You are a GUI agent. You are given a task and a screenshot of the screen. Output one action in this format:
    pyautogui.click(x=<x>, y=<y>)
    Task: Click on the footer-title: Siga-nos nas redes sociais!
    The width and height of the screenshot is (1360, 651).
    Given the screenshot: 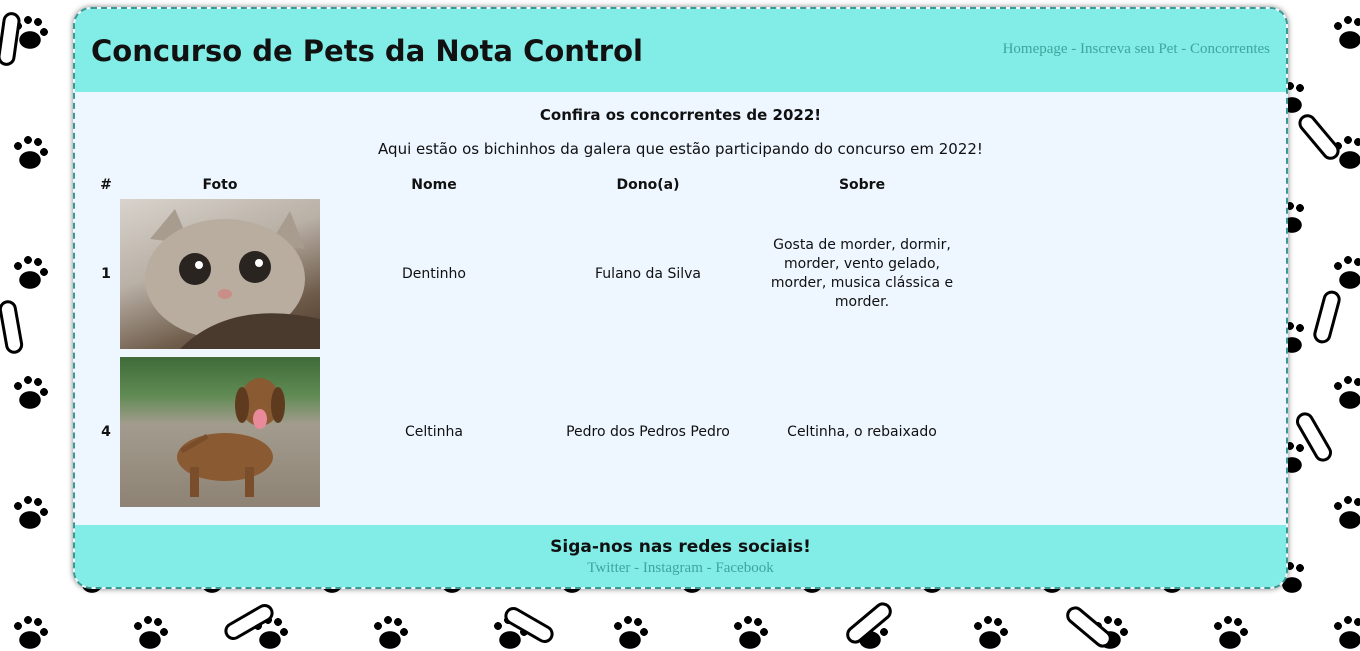 What is the action you would take?
    pyautogui.click(x=680, y=547)
    